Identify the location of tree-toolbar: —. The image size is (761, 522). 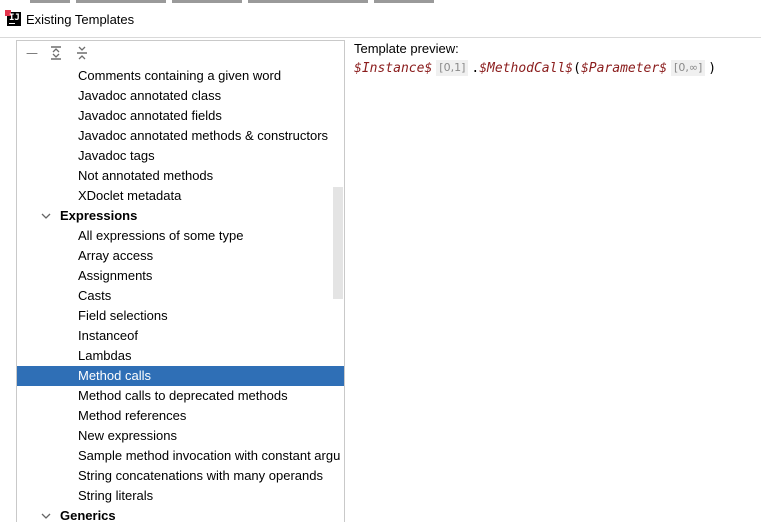
(180, 53).